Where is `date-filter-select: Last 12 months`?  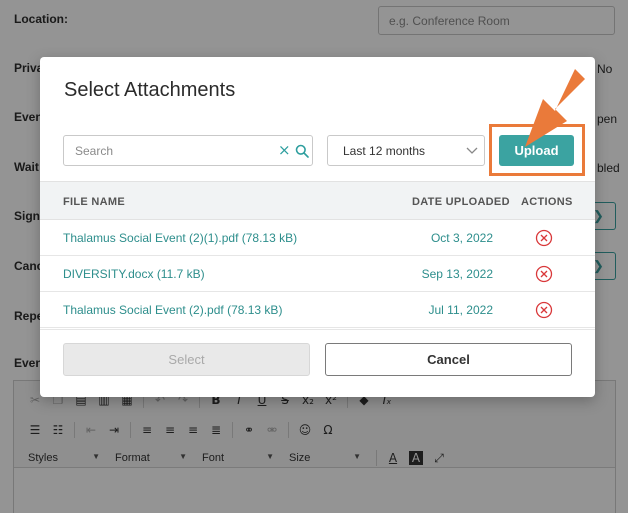
date-filter-select: Last 12 months is located at coordinates (406, 150).